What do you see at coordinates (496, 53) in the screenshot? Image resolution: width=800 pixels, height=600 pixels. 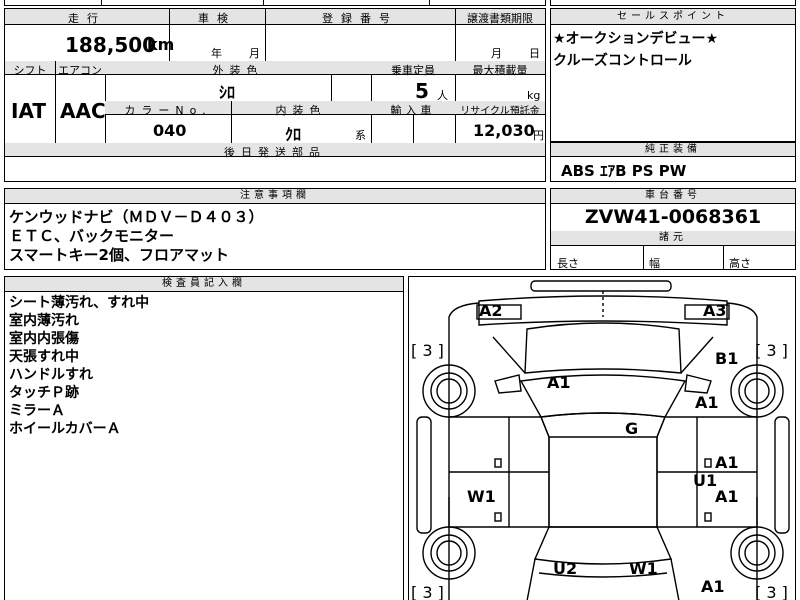 I see `deadline-month: 月` at bounding box center [496, 53].